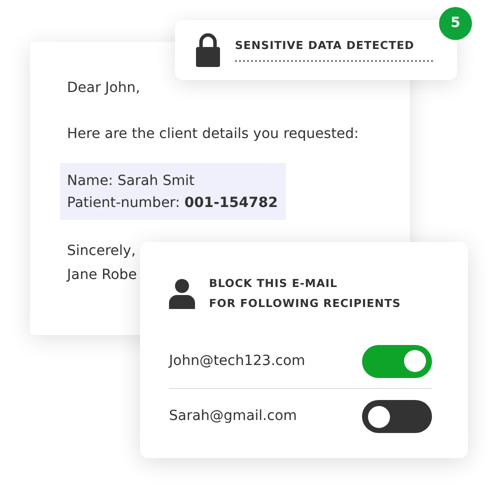  I want to click on alert-title: SENSITIVE DATA DETECTED, so click(325, 46).